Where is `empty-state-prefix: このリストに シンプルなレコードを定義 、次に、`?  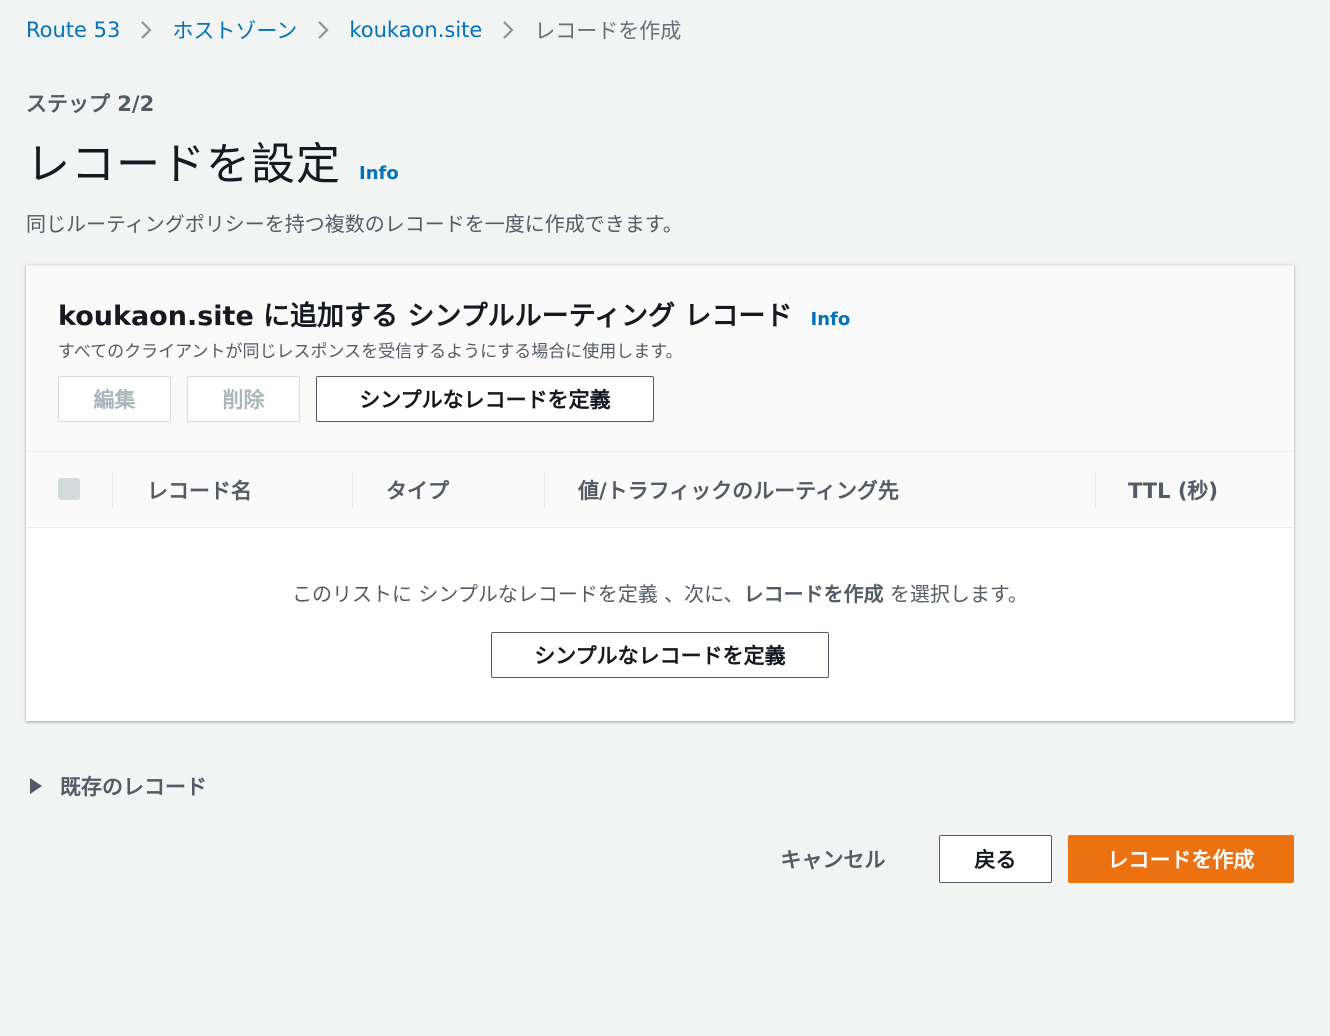 empty-state-prefix: このリストに シンプルなレコードを定義 、次に、 is located at coordinates (518, 594).